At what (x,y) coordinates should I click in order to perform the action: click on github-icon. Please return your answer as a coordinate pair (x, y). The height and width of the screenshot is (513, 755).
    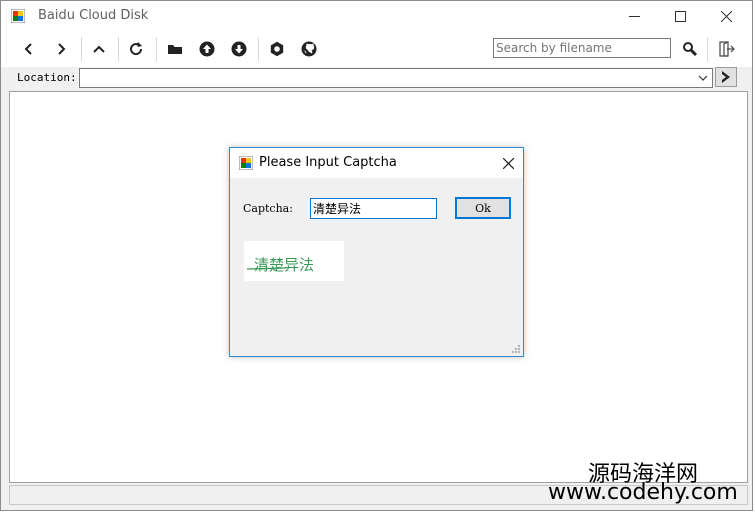
    Looking at the image, I should click on (309, 49).